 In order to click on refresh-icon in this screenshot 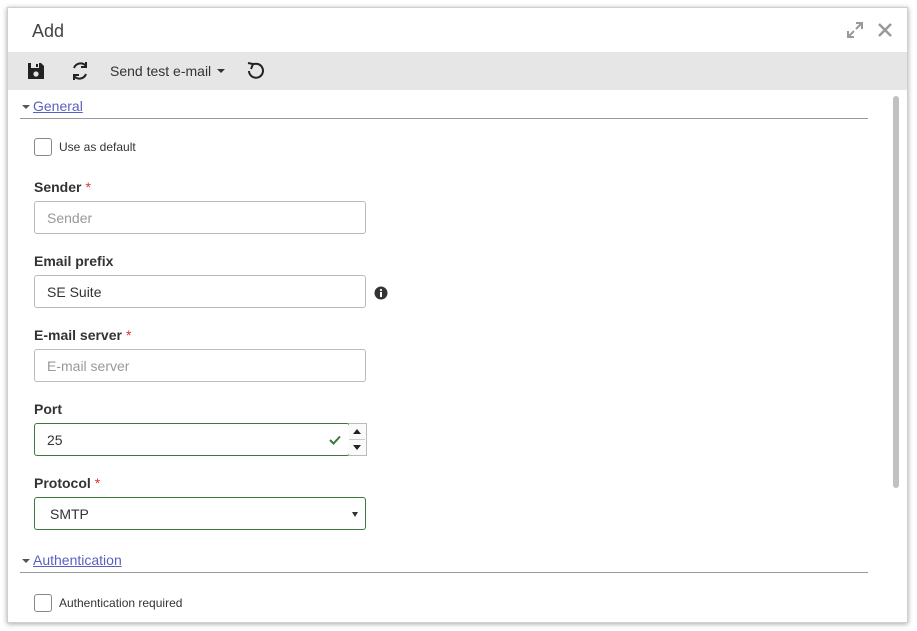, I will do `click(80, 71)`.